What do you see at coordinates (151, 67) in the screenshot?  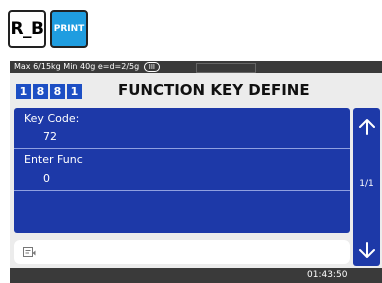 I see `accuracy-class-badge: III` at bounding box center [151, 67].